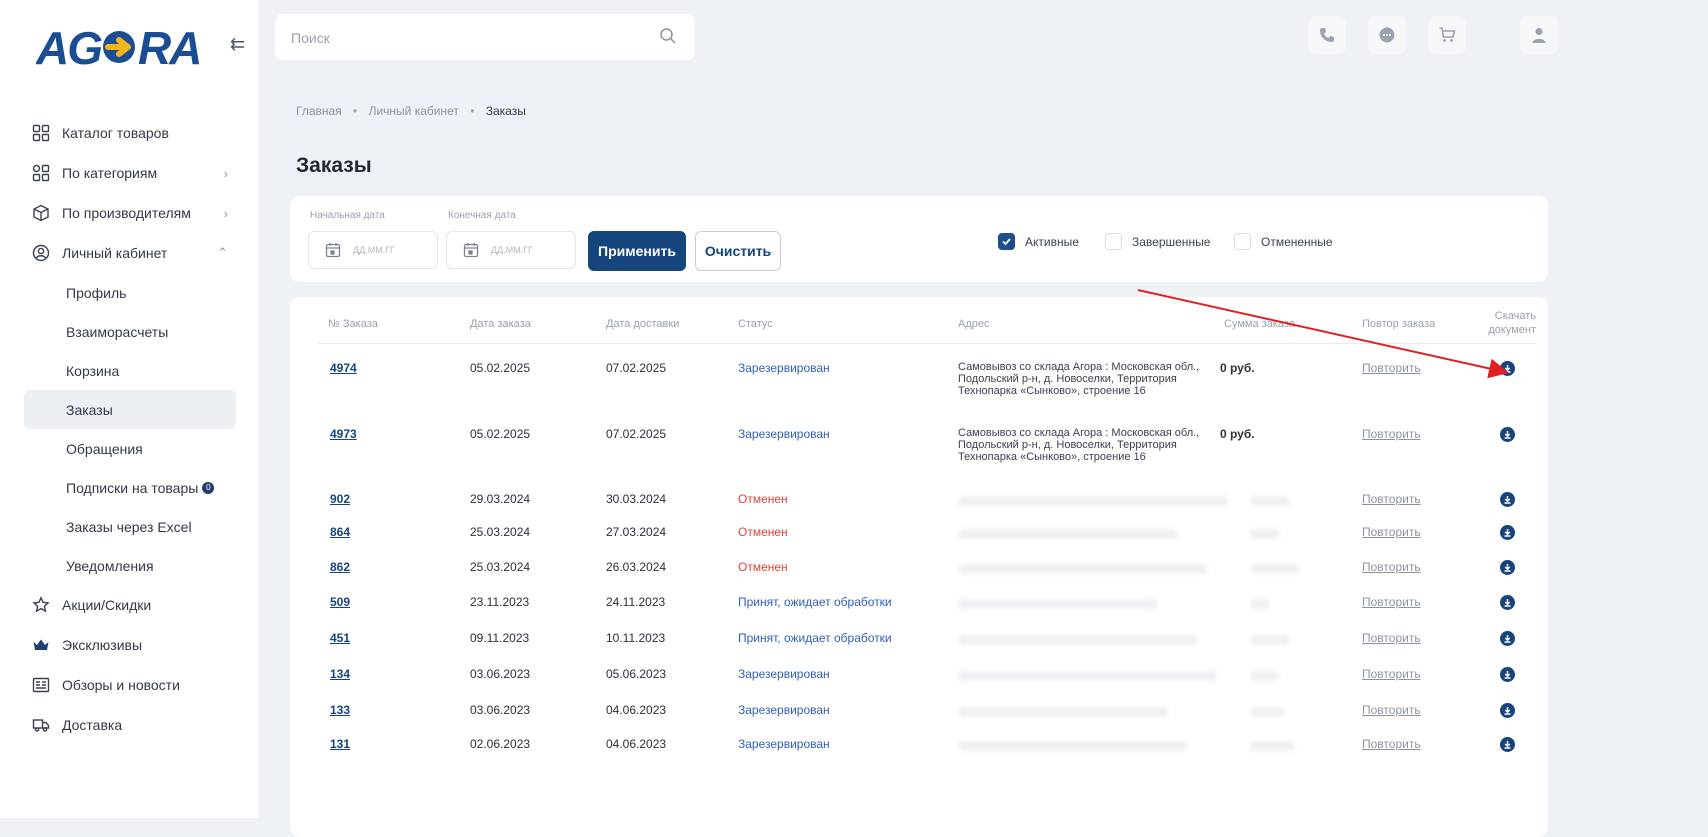 This screenshot has height=837, width=1708. I want to click on cart-button, so click(1447, 35).